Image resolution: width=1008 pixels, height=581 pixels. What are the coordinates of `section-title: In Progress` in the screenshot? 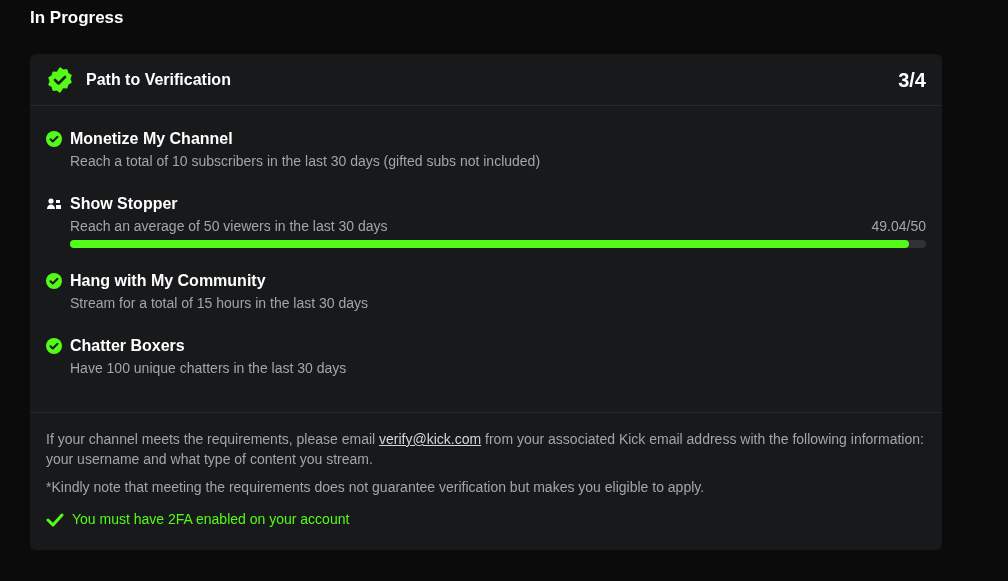 It's located at (77, 18).